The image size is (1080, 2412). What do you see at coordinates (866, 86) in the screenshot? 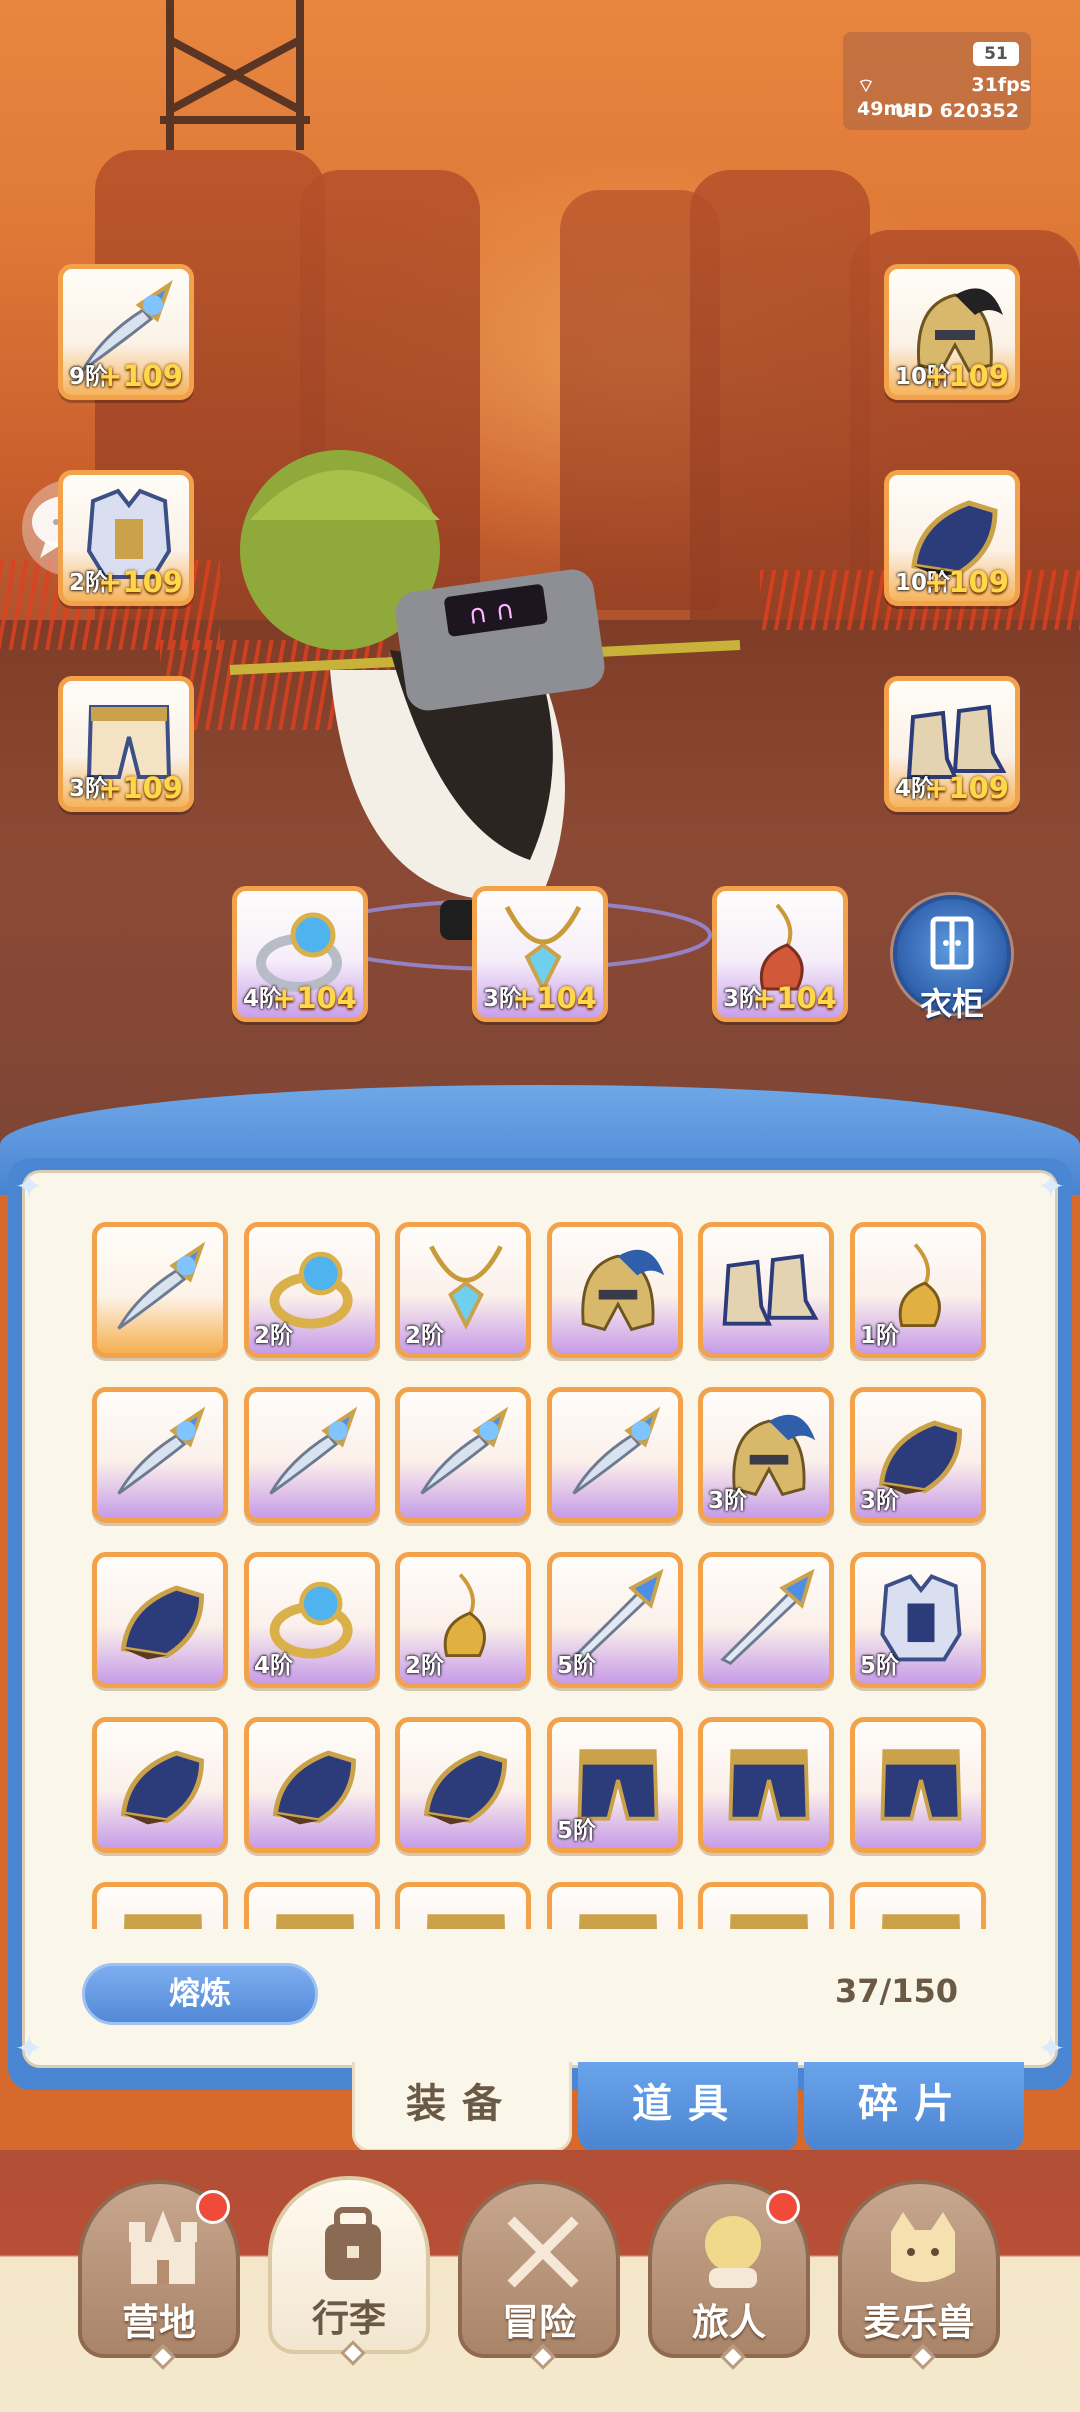
I see `wifi-icon: ⌔` at bounding box center [866, 86].